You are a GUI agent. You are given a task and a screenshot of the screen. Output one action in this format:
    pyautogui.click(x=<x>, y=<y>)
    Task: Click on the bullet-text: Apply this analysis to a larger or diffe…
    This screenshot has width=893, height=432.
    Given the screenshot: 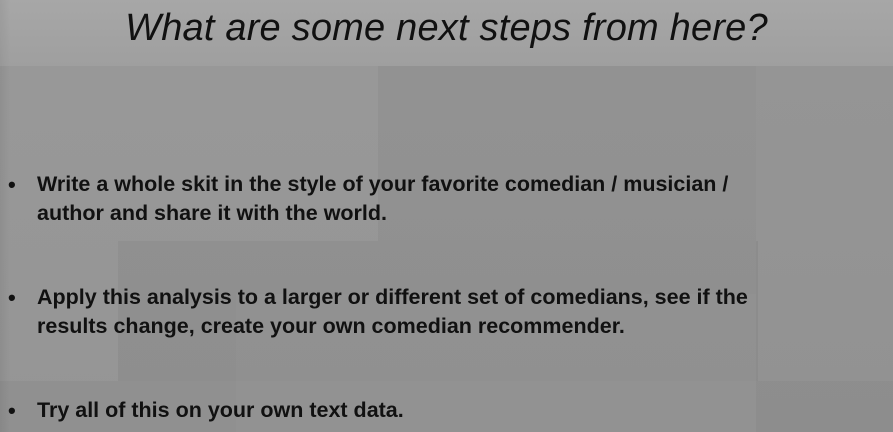 What is the action you would take?
    pyautogui.click(x=462, y=312)
    